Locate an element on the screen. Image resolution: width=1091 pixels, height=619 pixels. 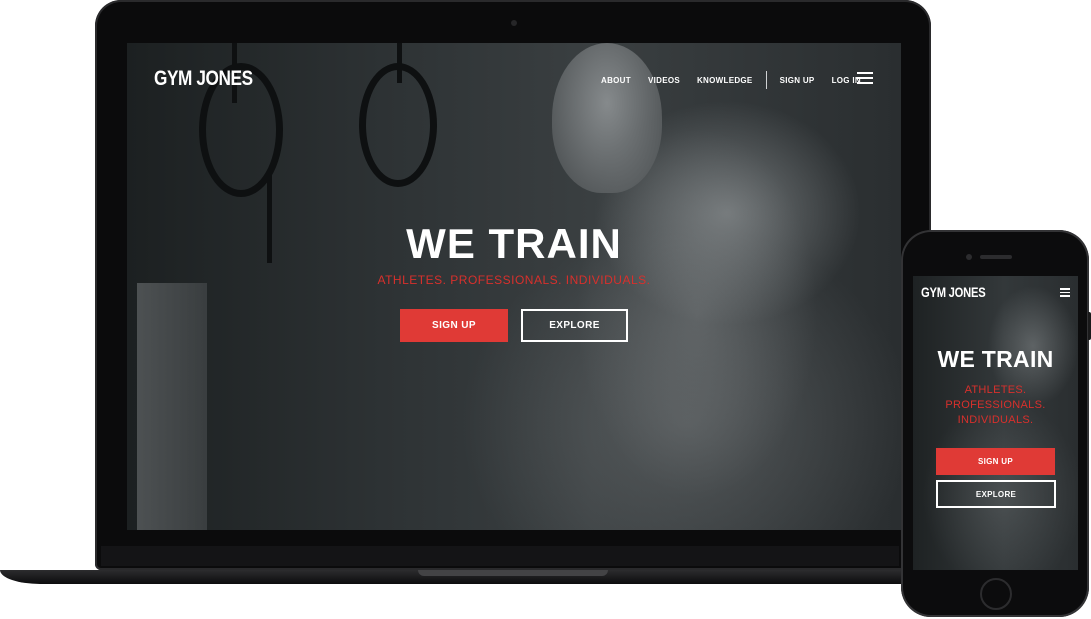
mobile-sign-up-button: SIGN UP is located at coordinates (995, 461).